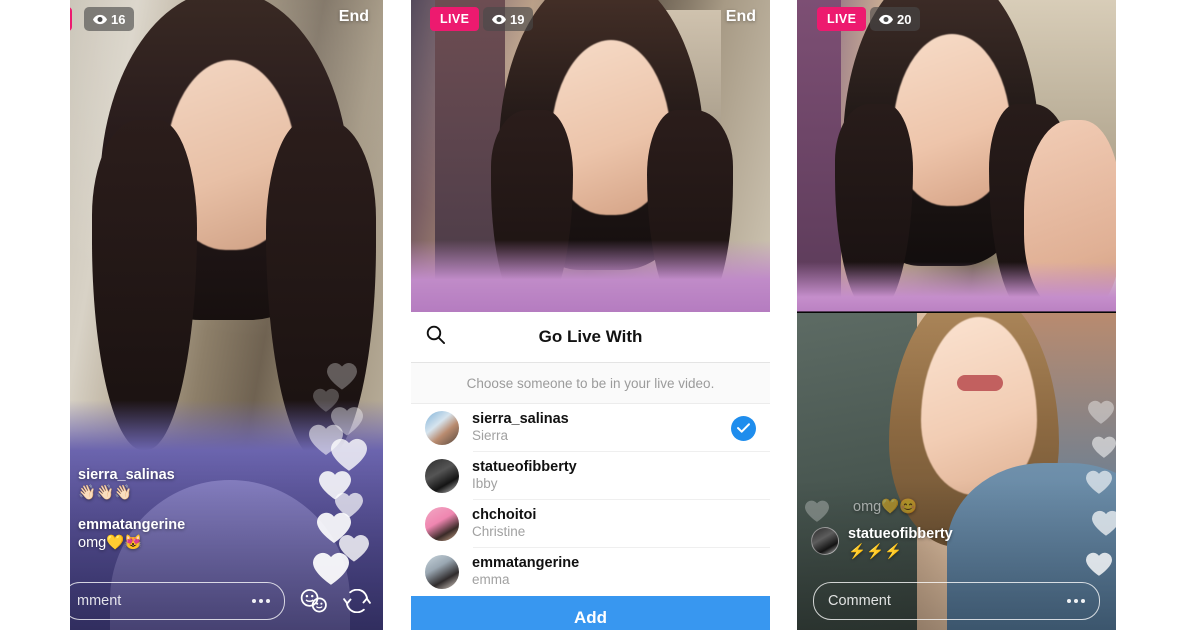 This screenshot has width=1200, height=630. What do you see at coordinates (230, 525) in the screenshot?
I see `comment-username: emmatangerine` at bounding box center [230, 525].